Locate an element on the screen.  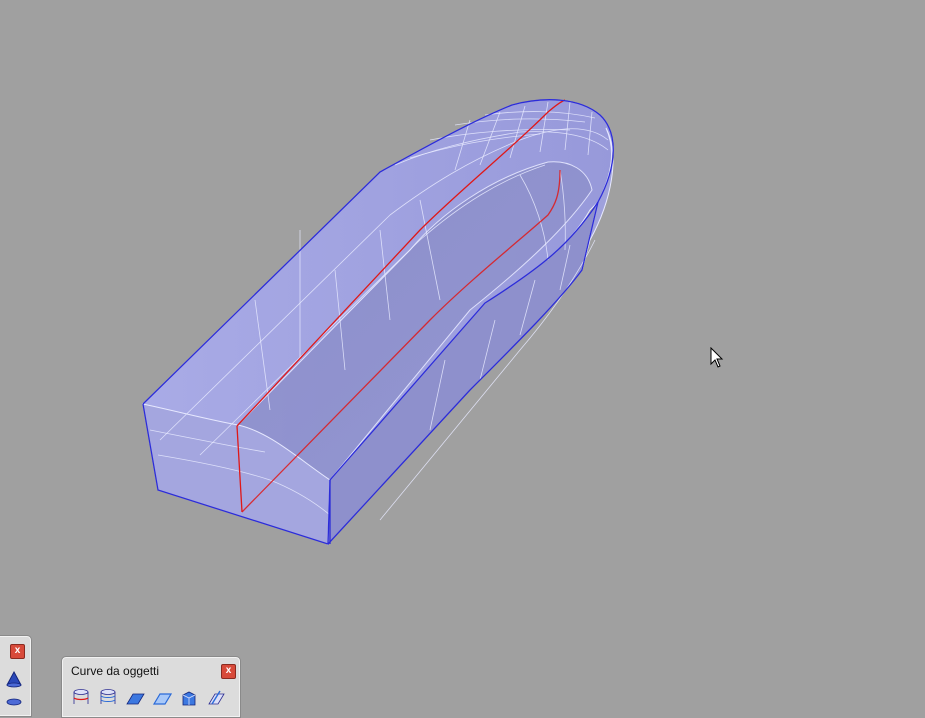
cylinder-contour-icon is located at coordinates (108, 697).